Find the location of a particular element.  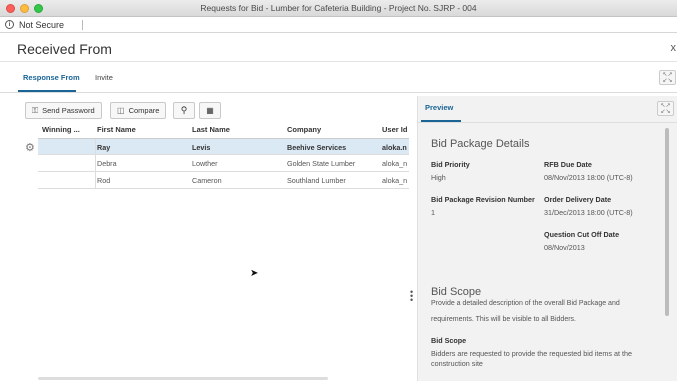

column-header-last-name: Last Name is located at coordinates (211, 129).